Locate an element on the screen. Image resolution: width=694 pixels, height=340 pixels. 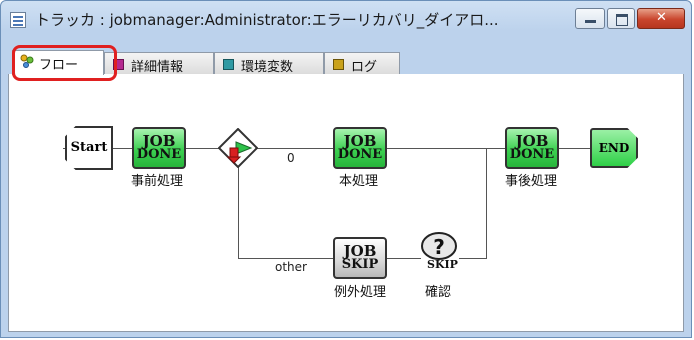
connector-post-end is located at coordinates (575, 148).